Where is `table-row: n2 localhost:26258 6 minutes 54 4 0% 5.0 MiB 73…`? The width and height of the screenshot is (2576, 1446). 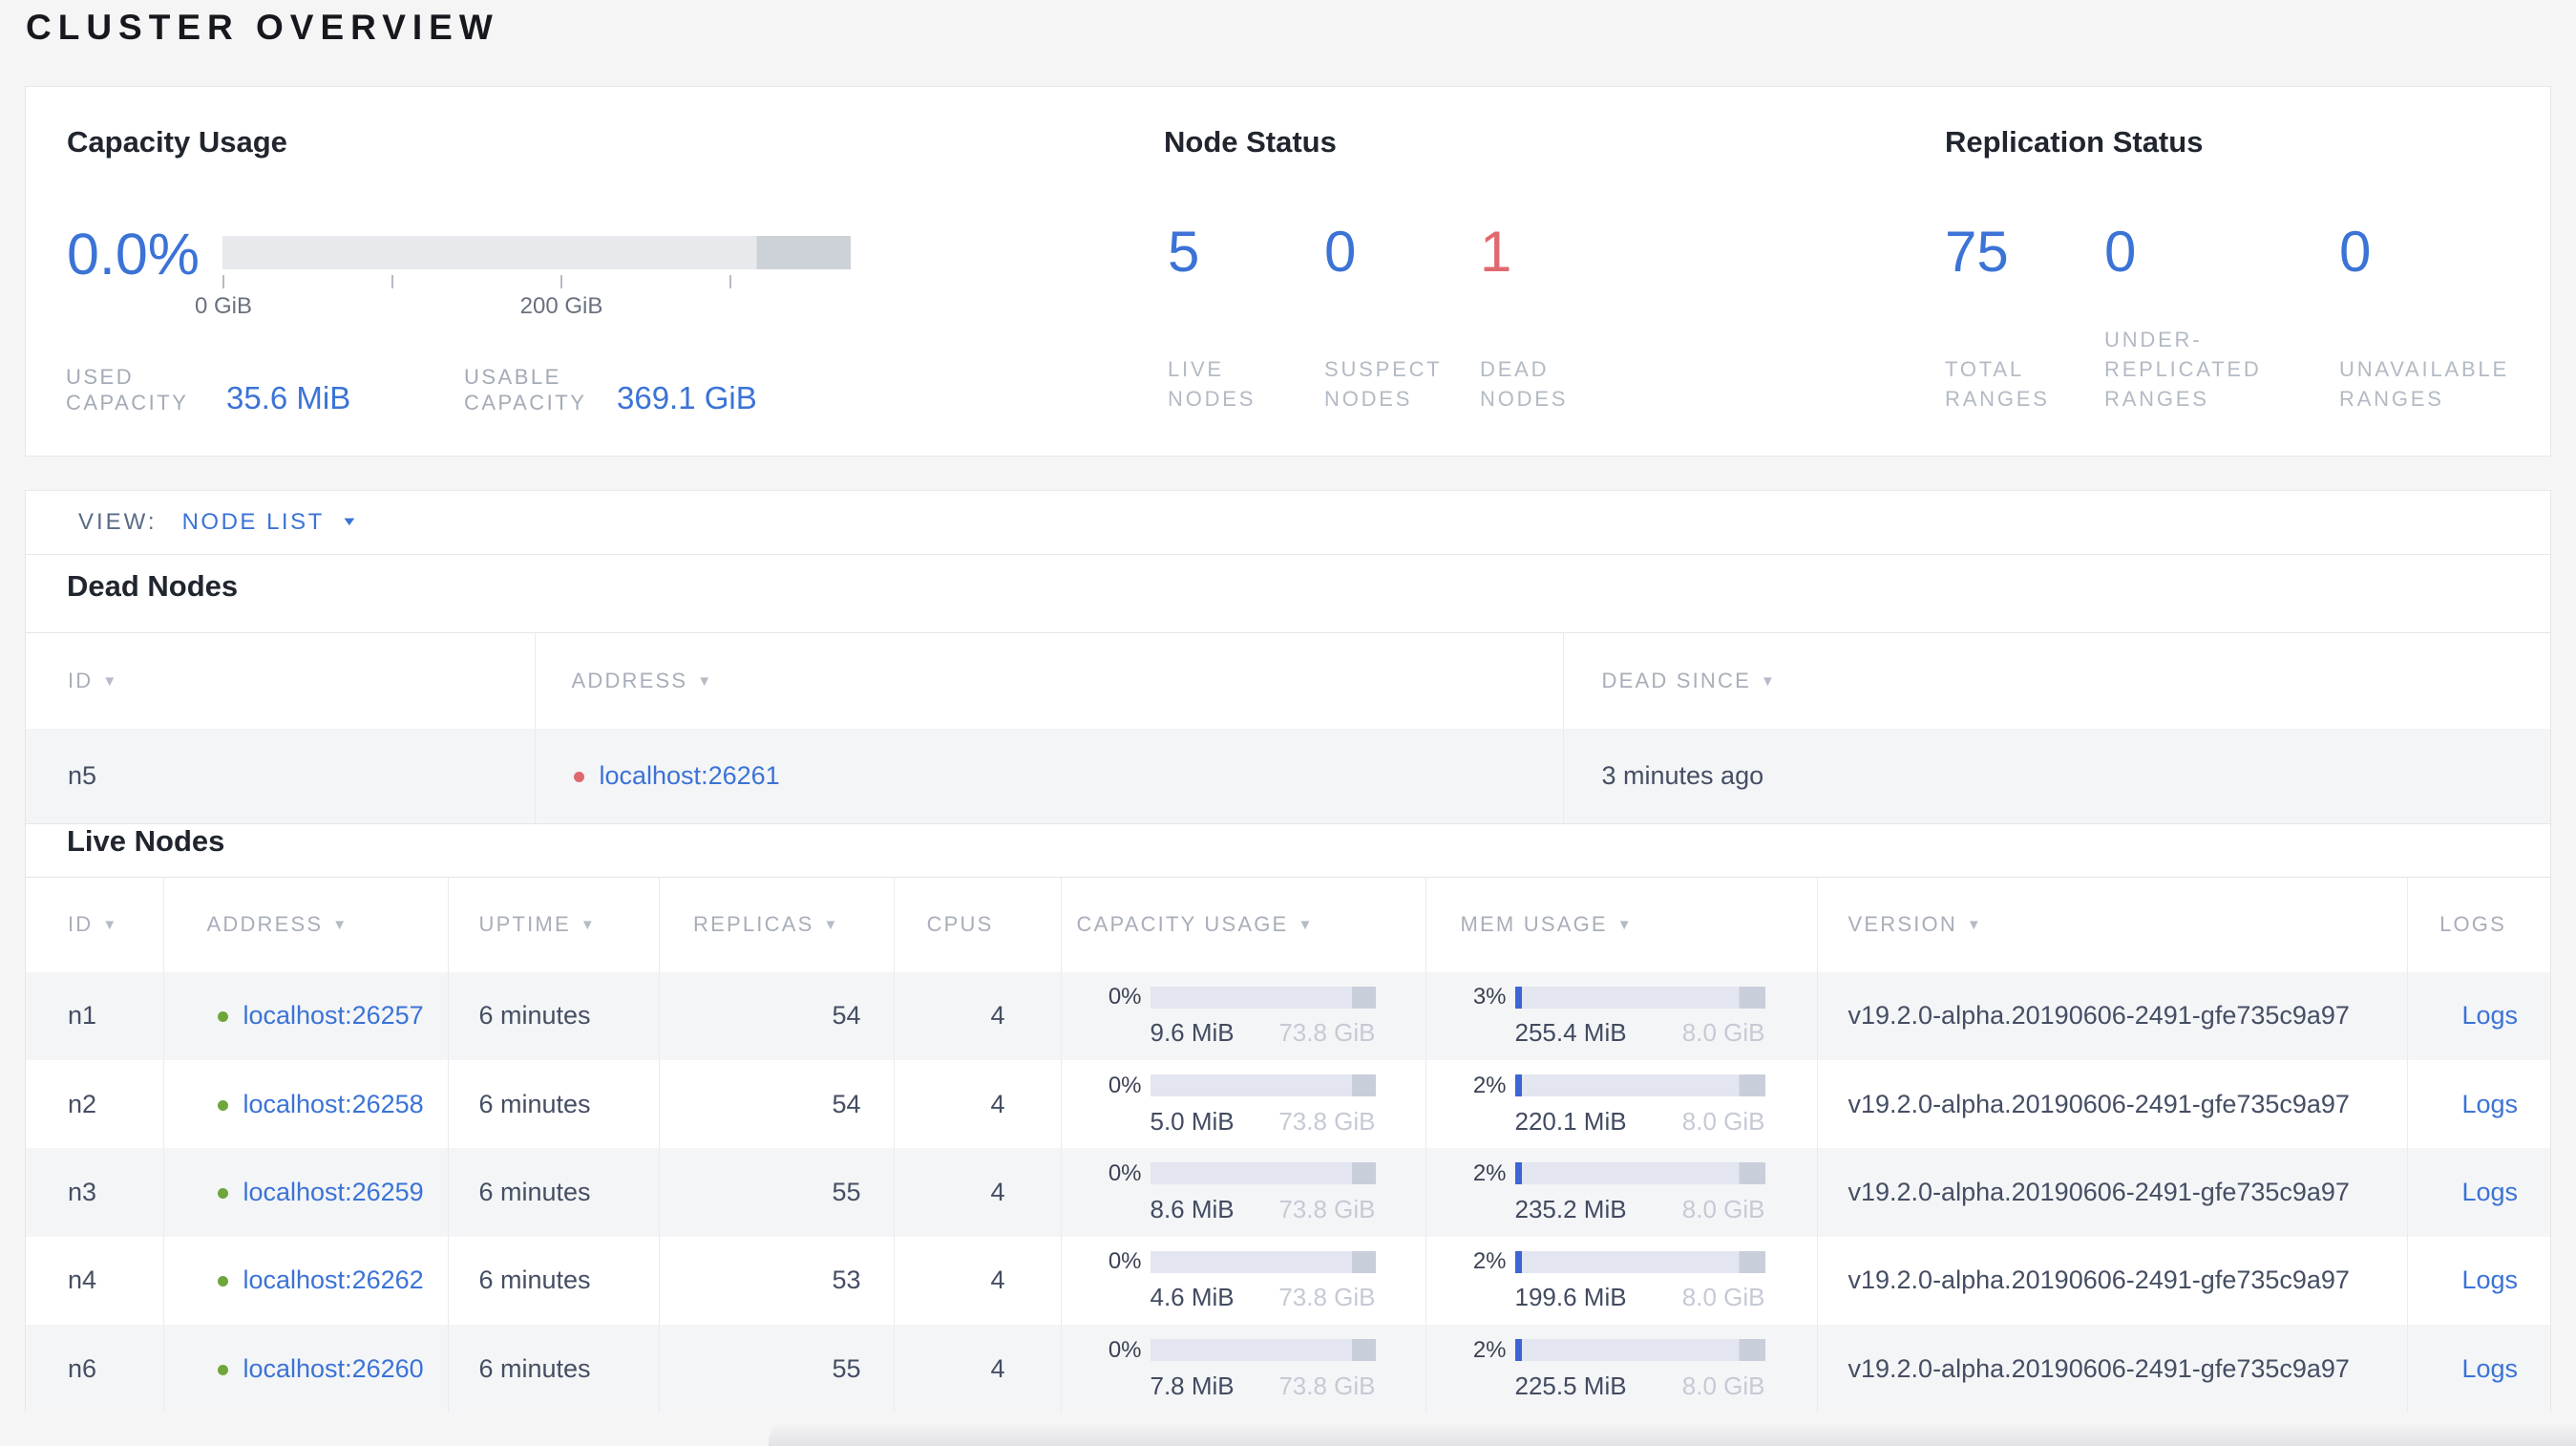
table-row: n2 localhost:26258 6 minutes 54 4 0% 5.0 MiB 73… is located at coordinates (1288, 1104).